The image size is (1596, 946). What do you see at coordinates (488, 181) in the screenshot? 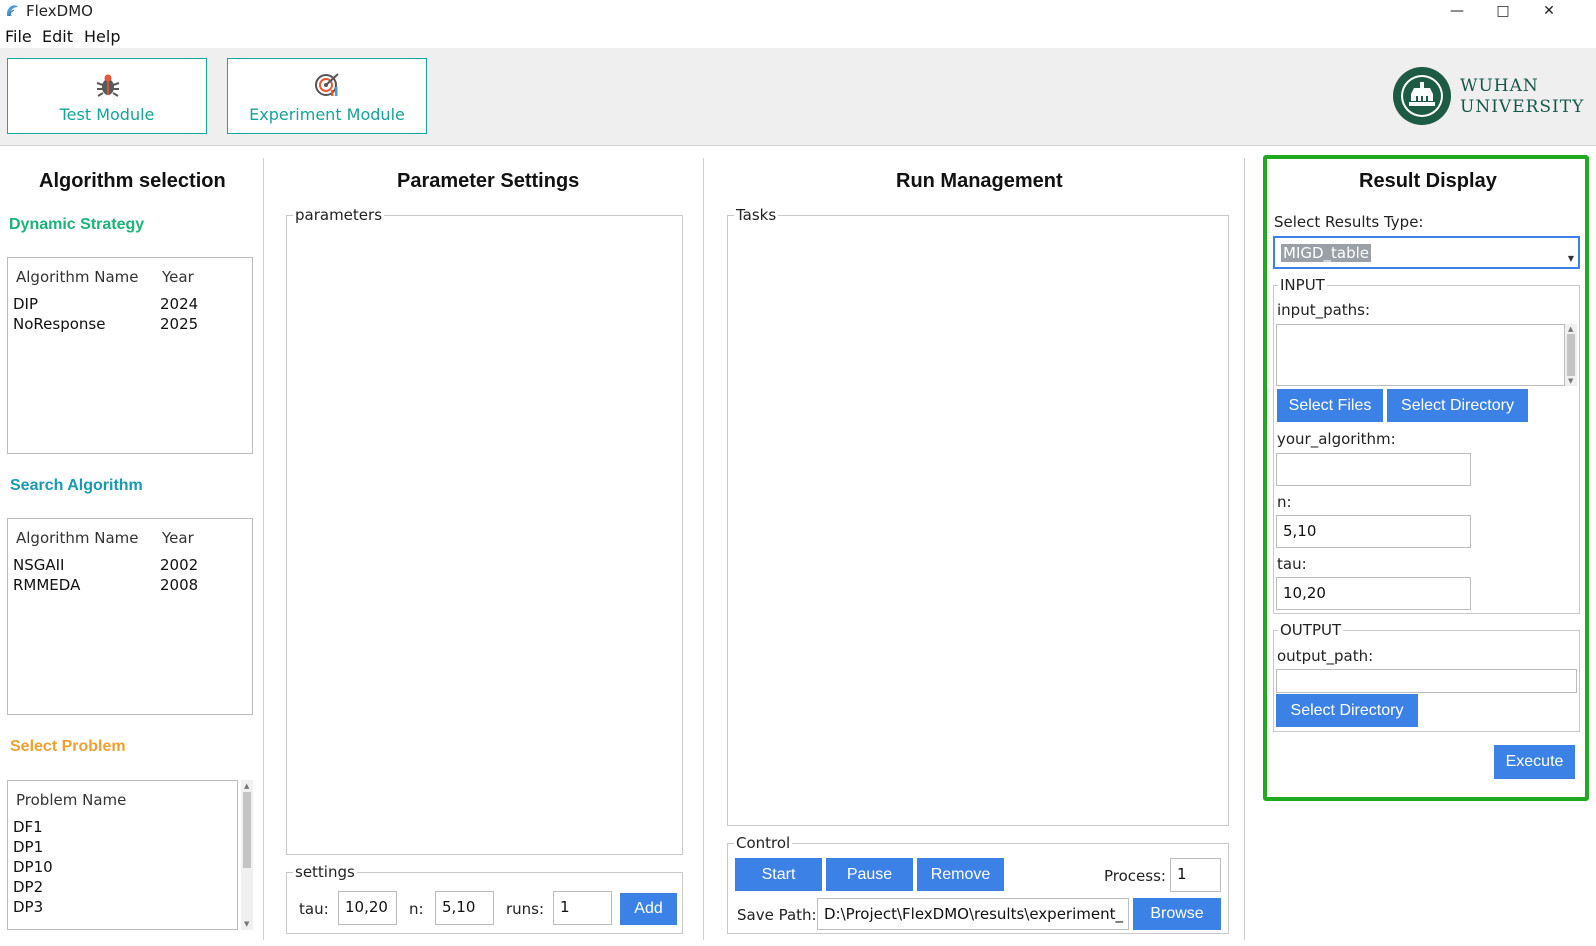
I see `parameter-settings-title: Parameter Settings` at bounding box center [488, 181].